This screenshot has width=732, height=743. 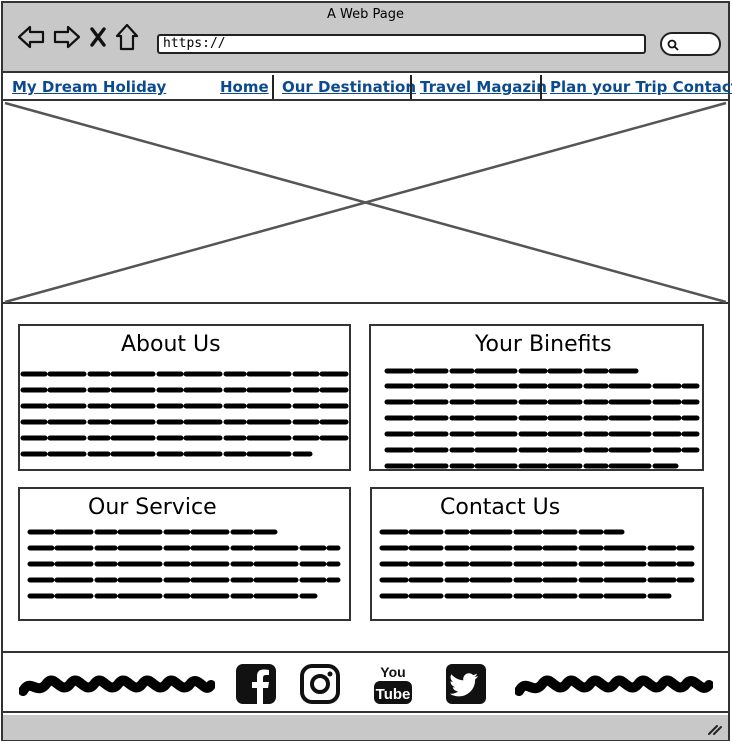 I want to click on resize-grip-icon, so click(x=715, y=729).